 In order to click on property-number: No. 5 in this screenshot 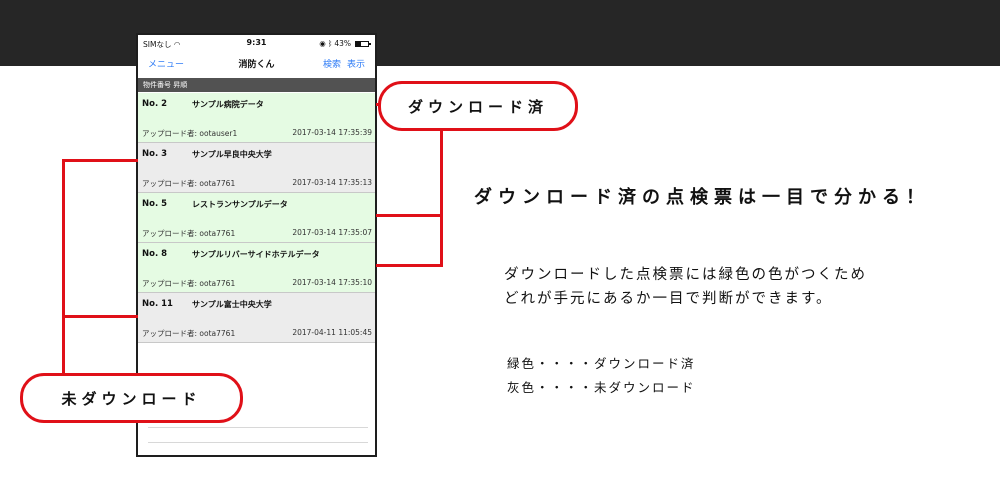, I will do `click(155, 204)`.